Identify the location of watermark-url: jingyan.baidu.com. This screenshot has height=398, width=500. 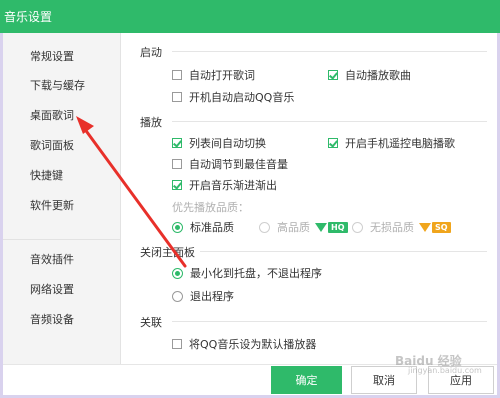
(445, 370).